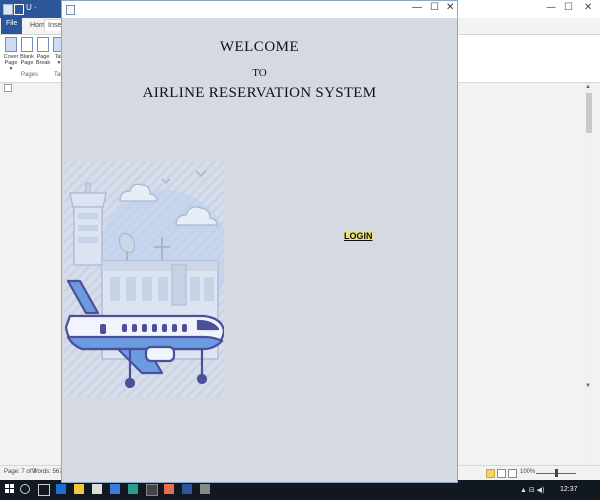 The image size is (600, 500). What do you see at coordinates (115, 489) in the screenshot?
I see `mail-icon` at bounding box center [115, 489].